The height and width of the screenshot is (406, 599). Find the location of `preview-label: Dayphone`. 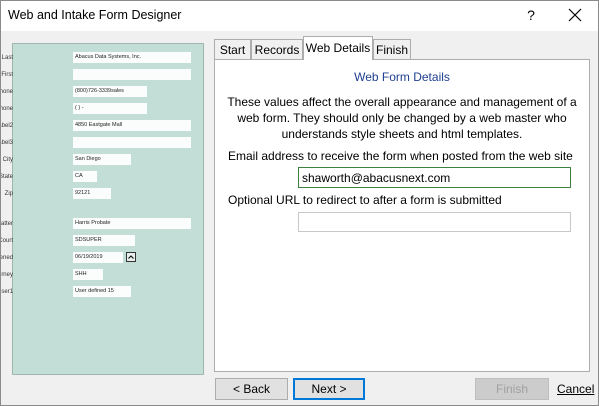

preview-label: Dayphone is located at coordinates (6, 92).